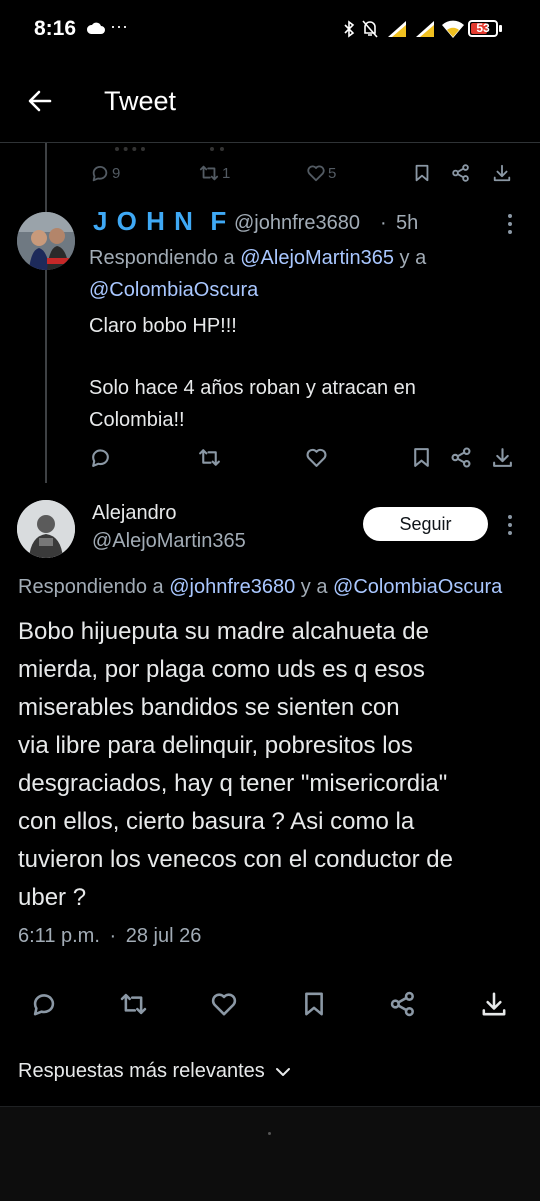 The height and width of the screenshot is (1201, 540). Describe the element at coordinates (215, 745) in the screenshot. I see `tweet-text-line: via libre para delinquir, pobresitos los` at that location.